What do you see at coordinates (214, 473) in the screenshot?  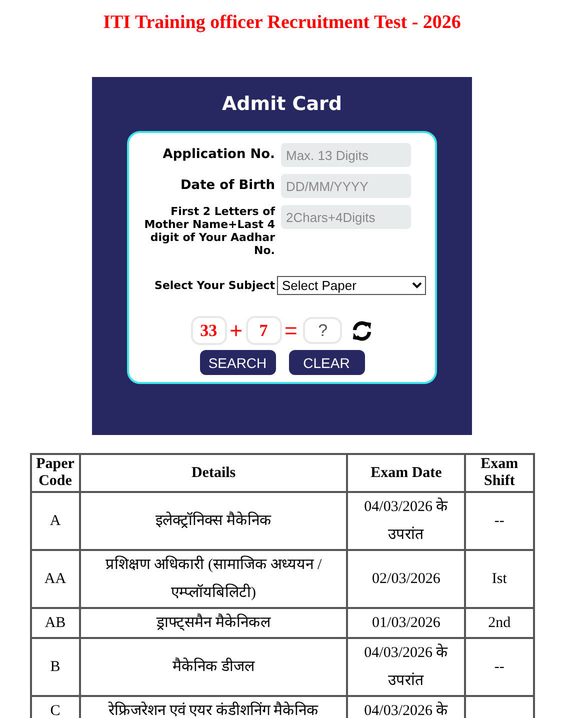 I see `column-header: Details` at bounding box center [214, 473].